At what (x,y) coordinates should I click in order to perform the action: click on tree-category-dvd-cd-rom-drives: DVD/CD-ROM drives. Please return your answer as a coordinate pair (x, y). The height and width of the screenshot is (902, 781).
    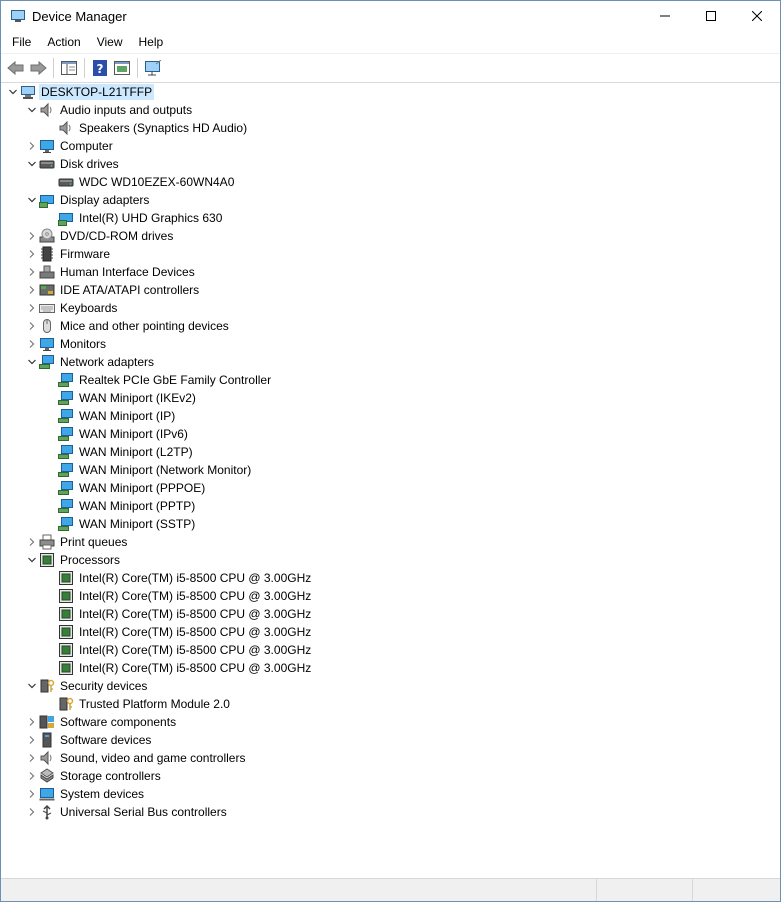
    Looking at the image, I should click on (390, 236).